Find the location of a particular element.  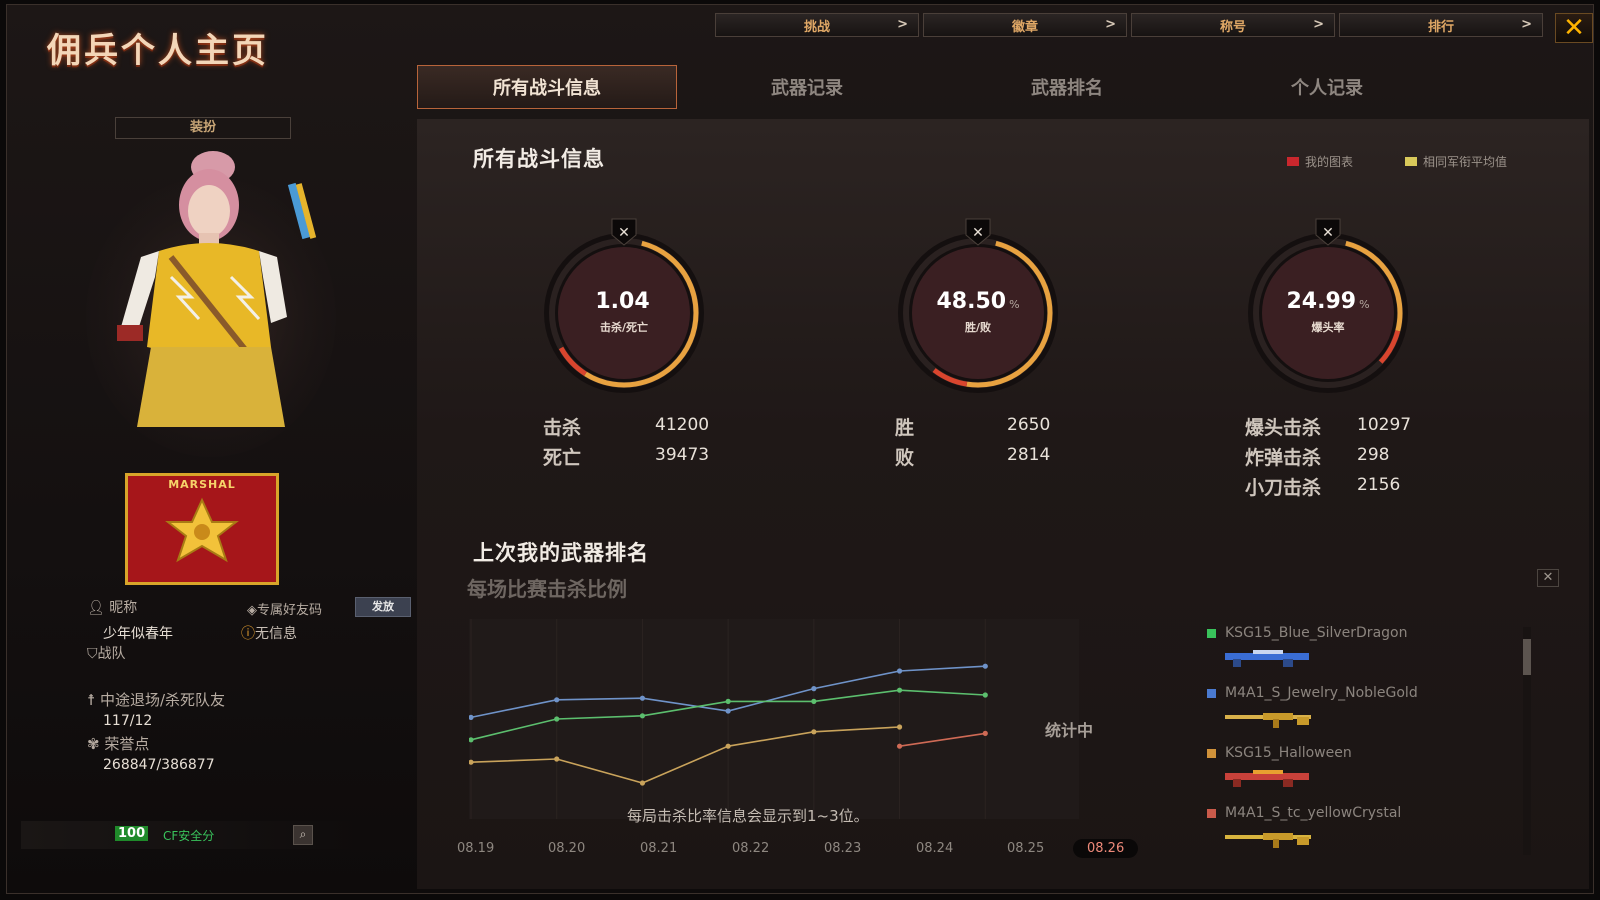

close-small-icon: ✕ is located at coordinates (1548, 578).